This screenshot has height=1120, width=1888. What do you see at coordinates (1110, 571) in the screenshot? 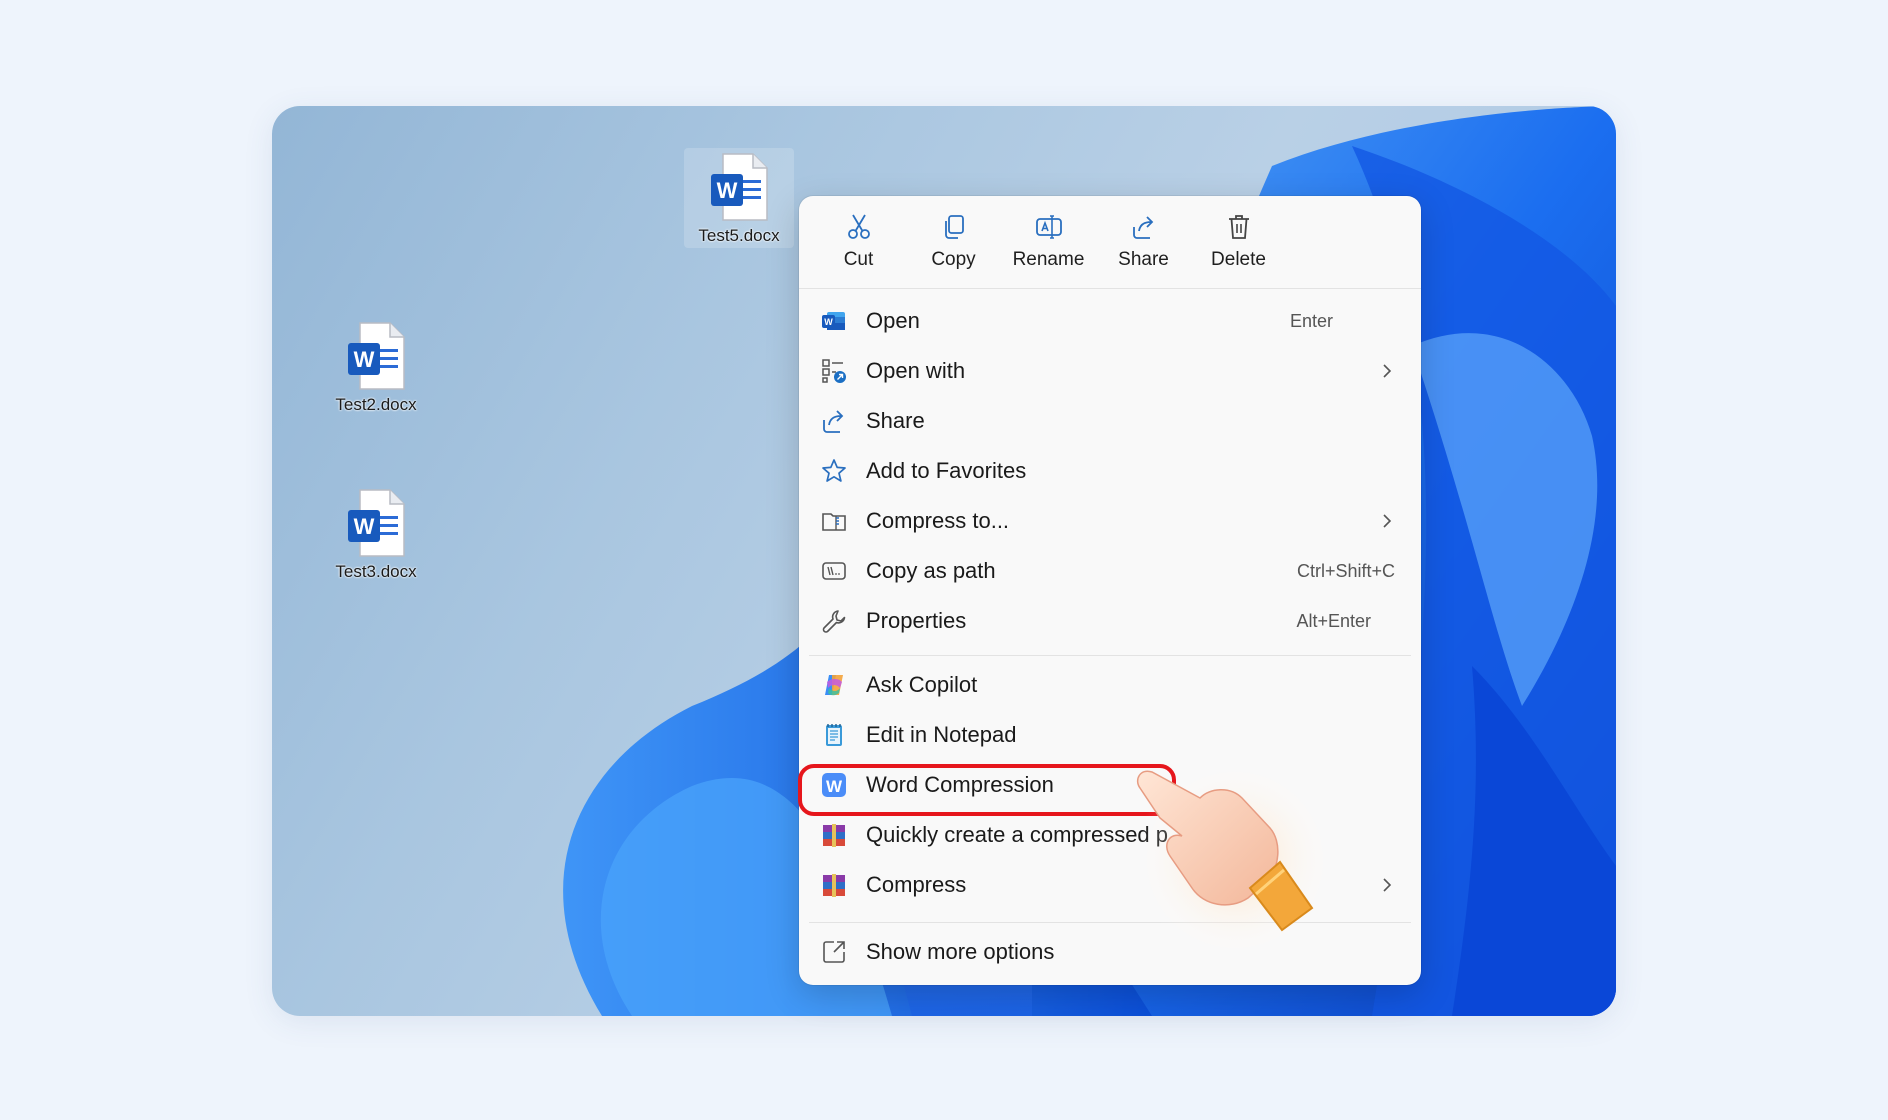
I see `menu-item-copy-as-path: Copy as path Ctrl+Shift+C` at bounding box center [1110, 571].